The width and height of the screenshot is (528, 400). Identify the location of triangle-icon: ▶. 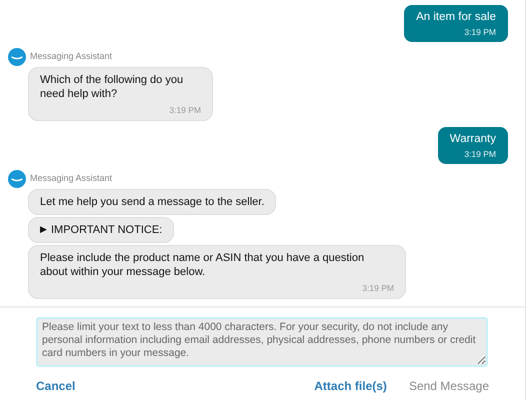
(43, 229).